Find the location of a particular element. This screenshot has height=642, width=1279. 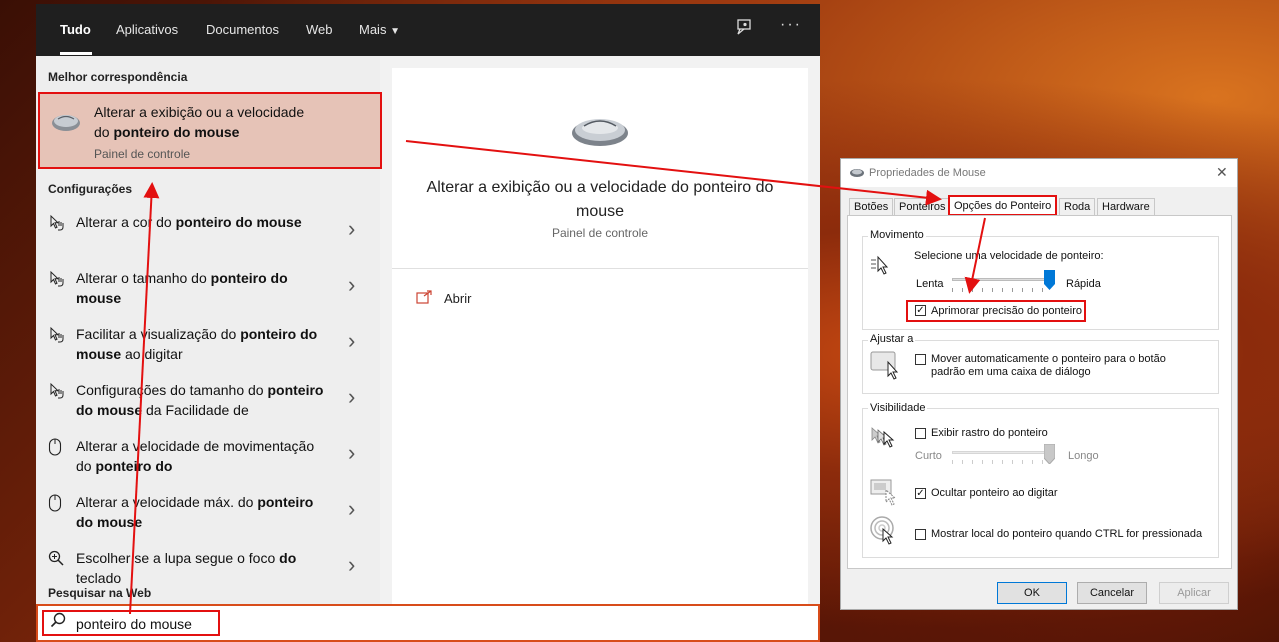

divider is located at coordinates (600, 268).